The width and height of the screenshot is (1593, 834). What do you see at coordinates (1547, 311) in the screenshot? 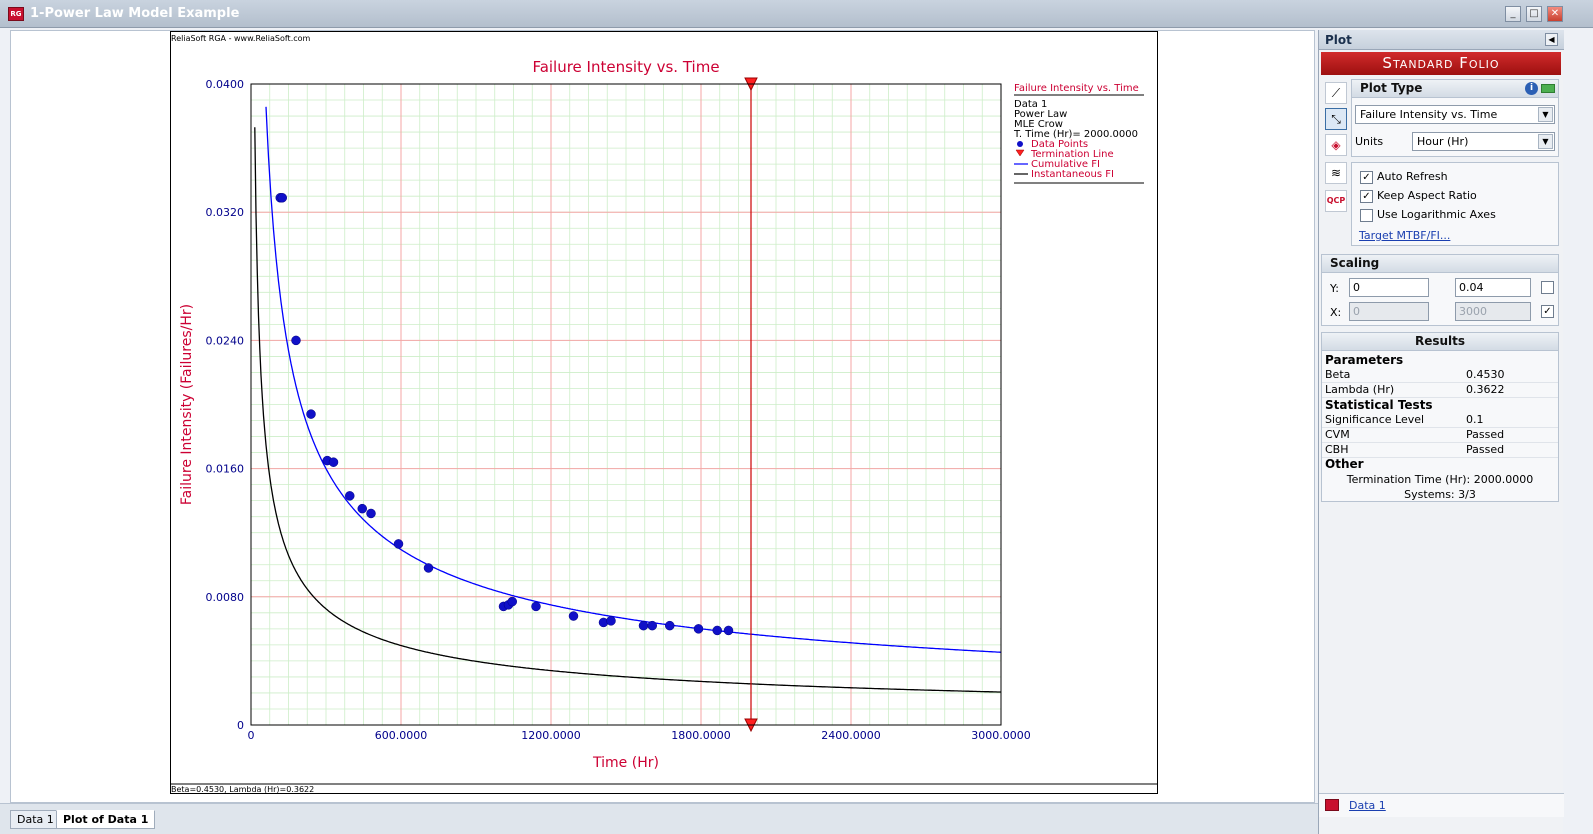
I see `x-auto-checkbox: ✓` at bounding box center [1547, 311].